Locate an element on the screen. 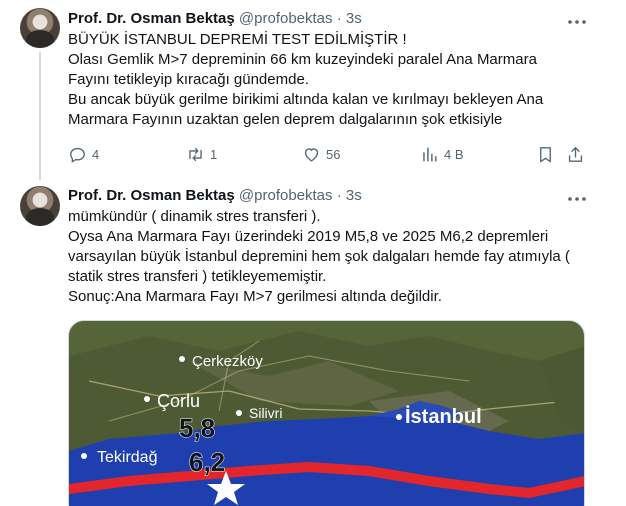 The width and height of the screenshot is (626, 506). reply-button: 4 is located at coordinates (83, 154).